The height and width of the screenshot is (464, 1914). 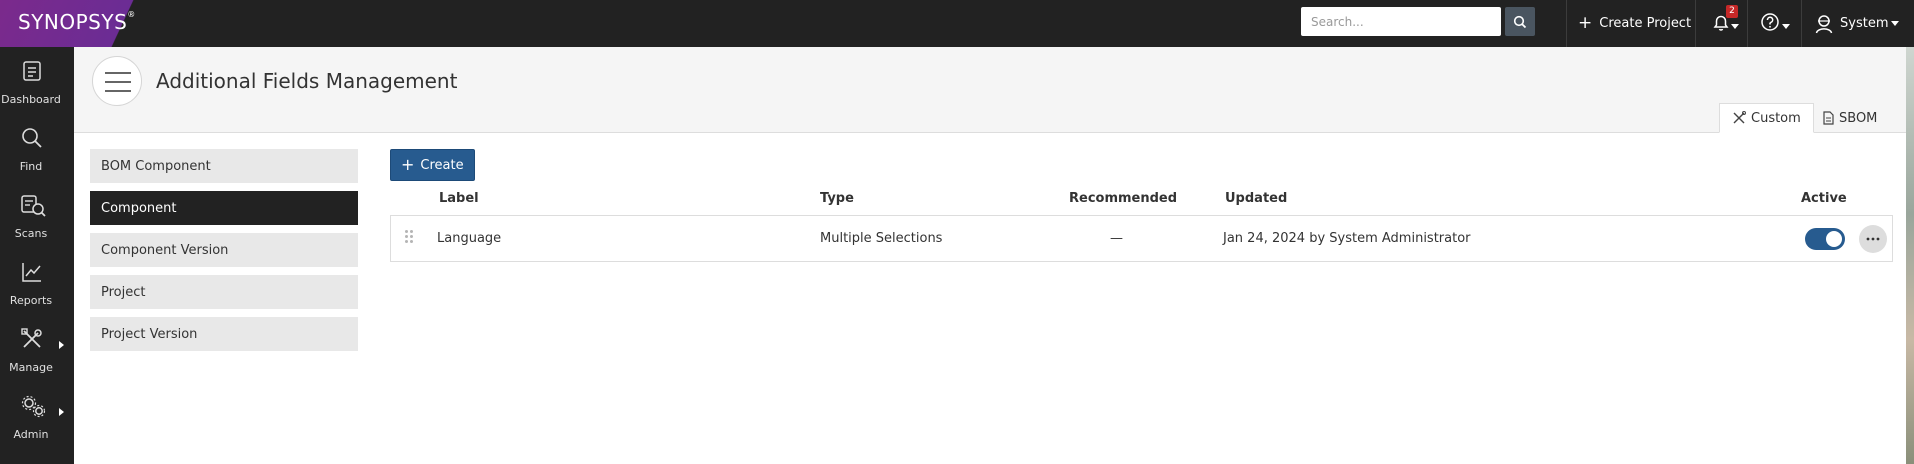 What do you see at coordinates (1401, 21) in the screenshot?
I see `global-search-input` at bounding box center [1401, 21].